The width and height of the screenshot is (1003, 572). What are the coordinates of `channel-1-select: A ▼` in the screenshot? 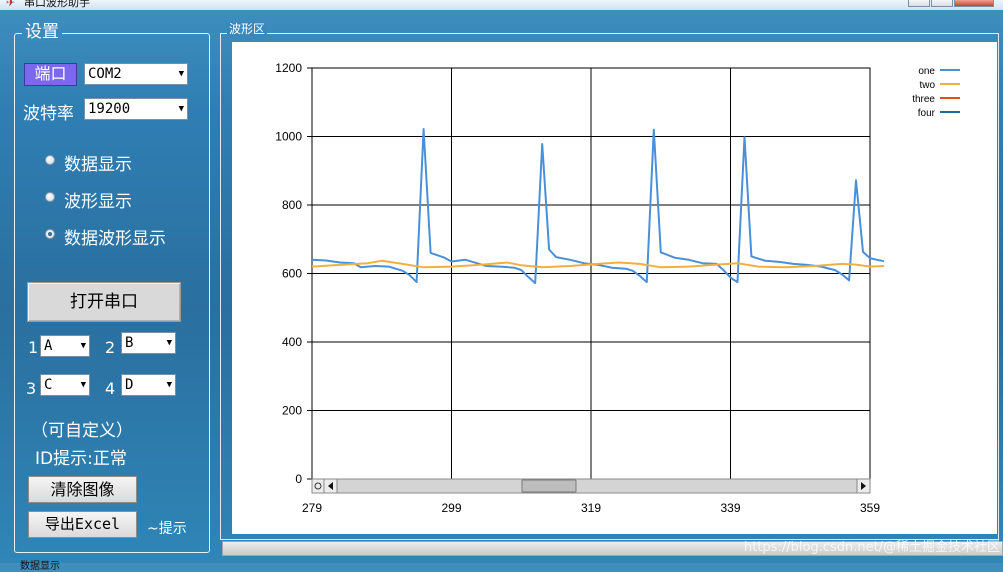 It's located at (65, 346).